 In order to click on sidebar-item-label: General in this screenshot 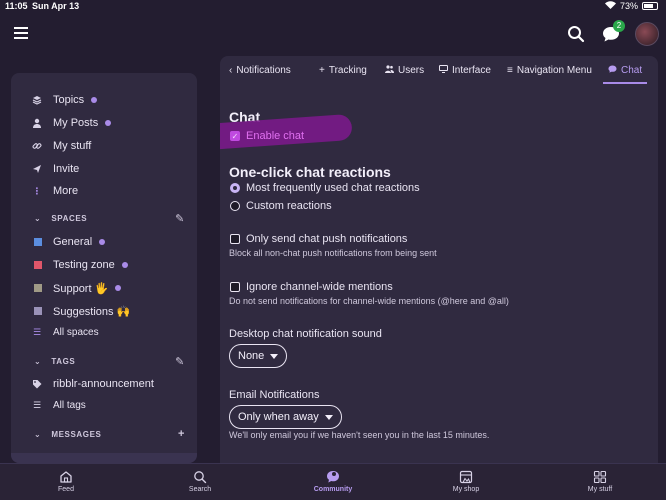, I will do `click(73, 242)`.